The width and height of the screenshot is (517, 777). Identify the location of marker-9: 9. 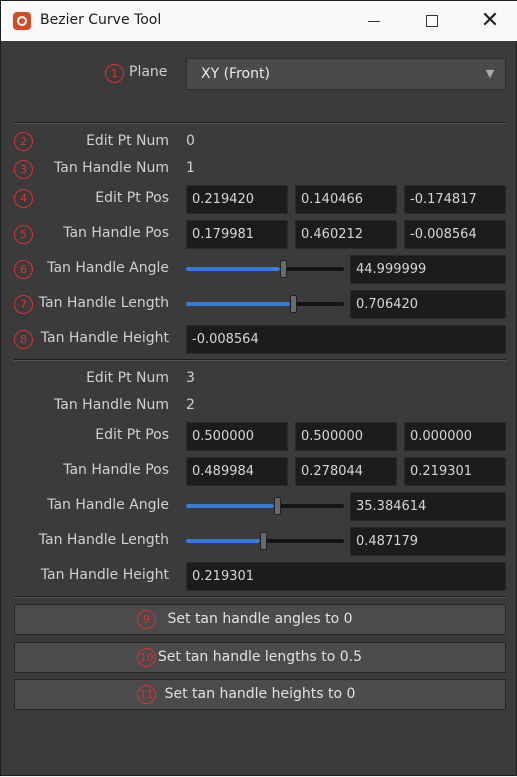
(146, 619).